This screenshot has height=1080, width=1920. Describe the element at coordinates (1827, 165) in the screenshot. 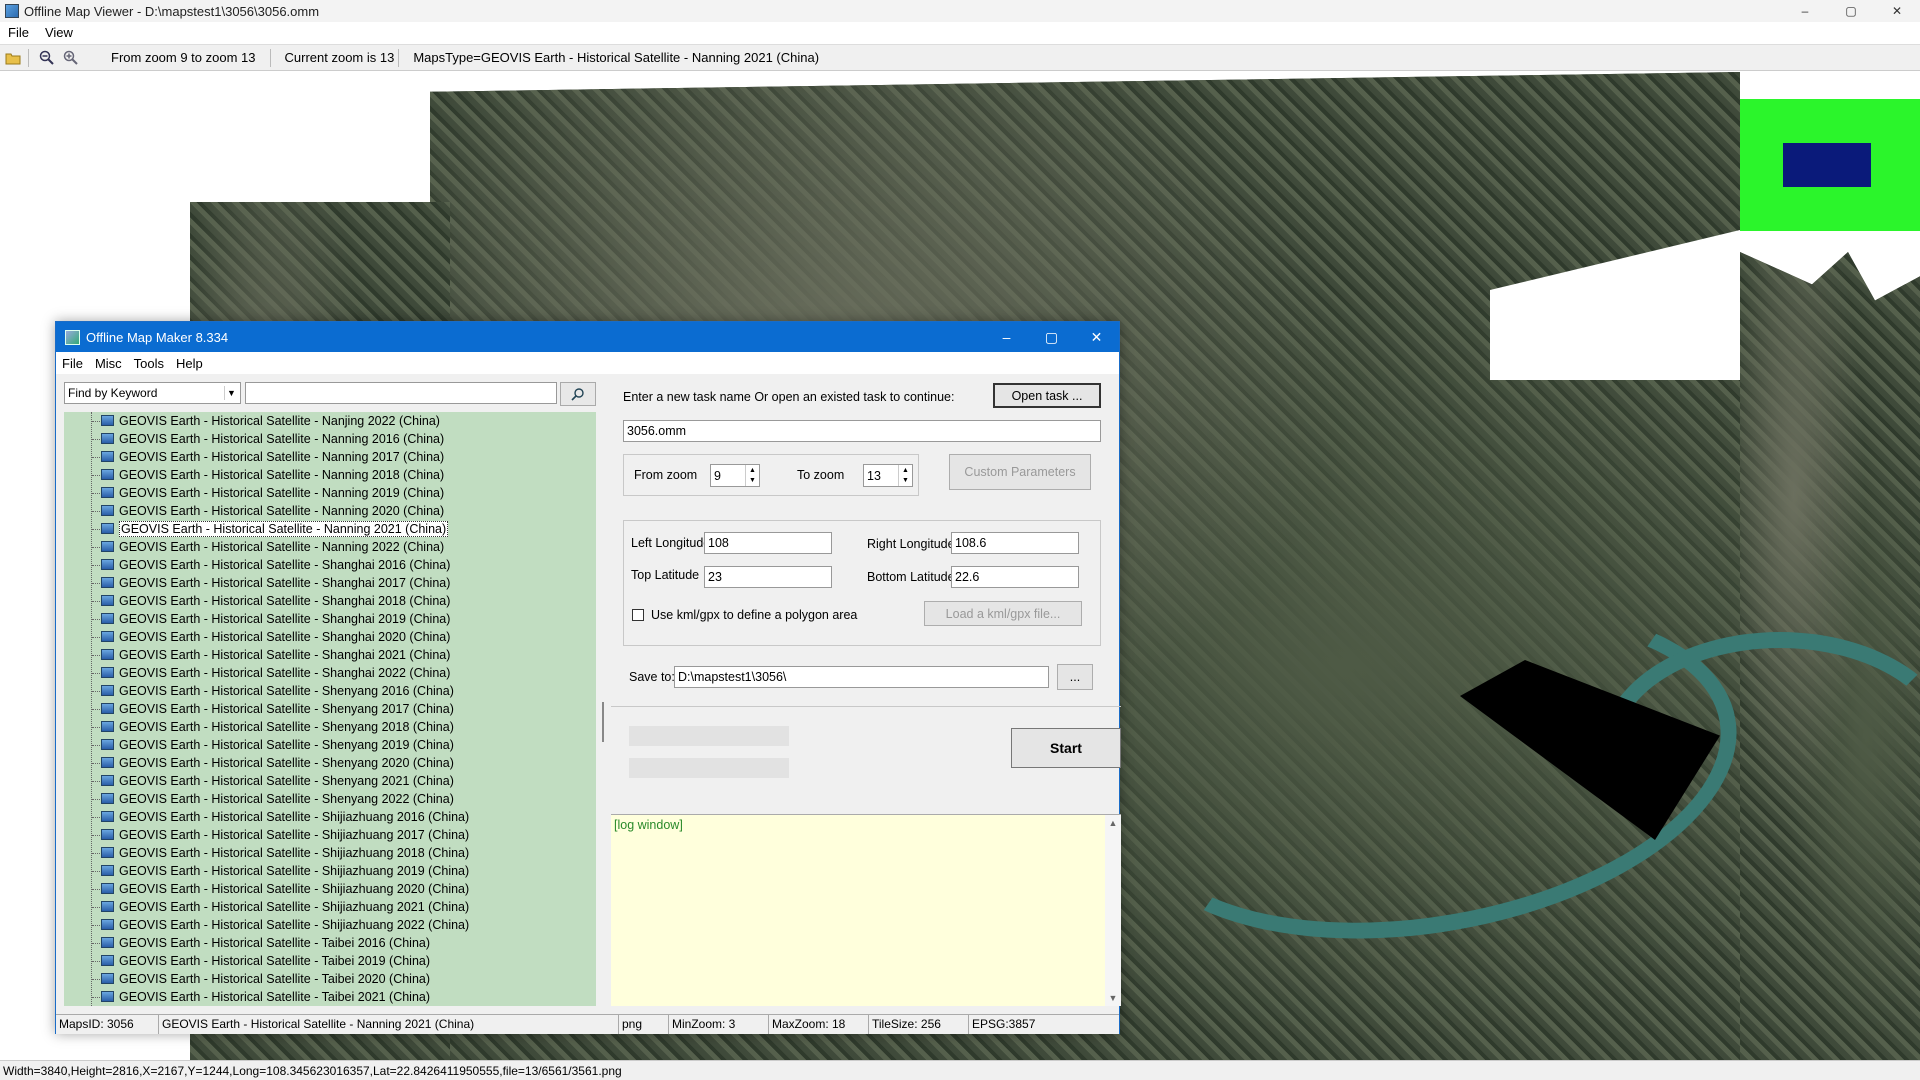

I see `overview-viewport-rect` at that location.